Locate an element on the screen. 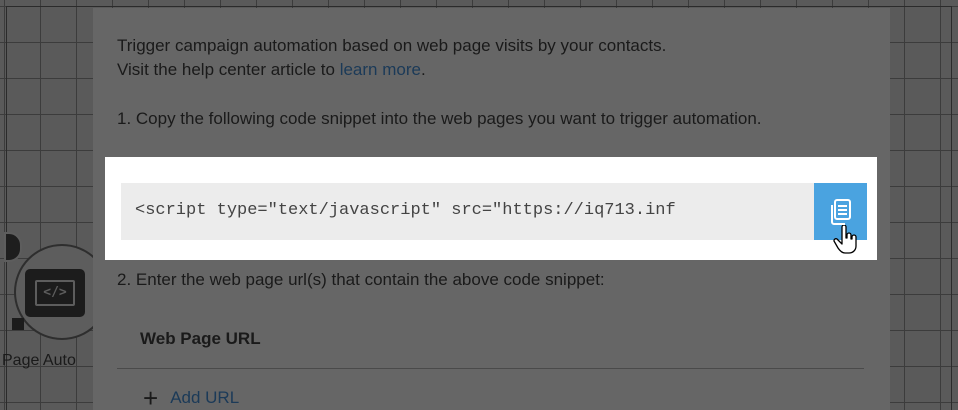 The height and width of the screenshot is (410, 958). plus-icon: + is located at coordinates (151, 396).